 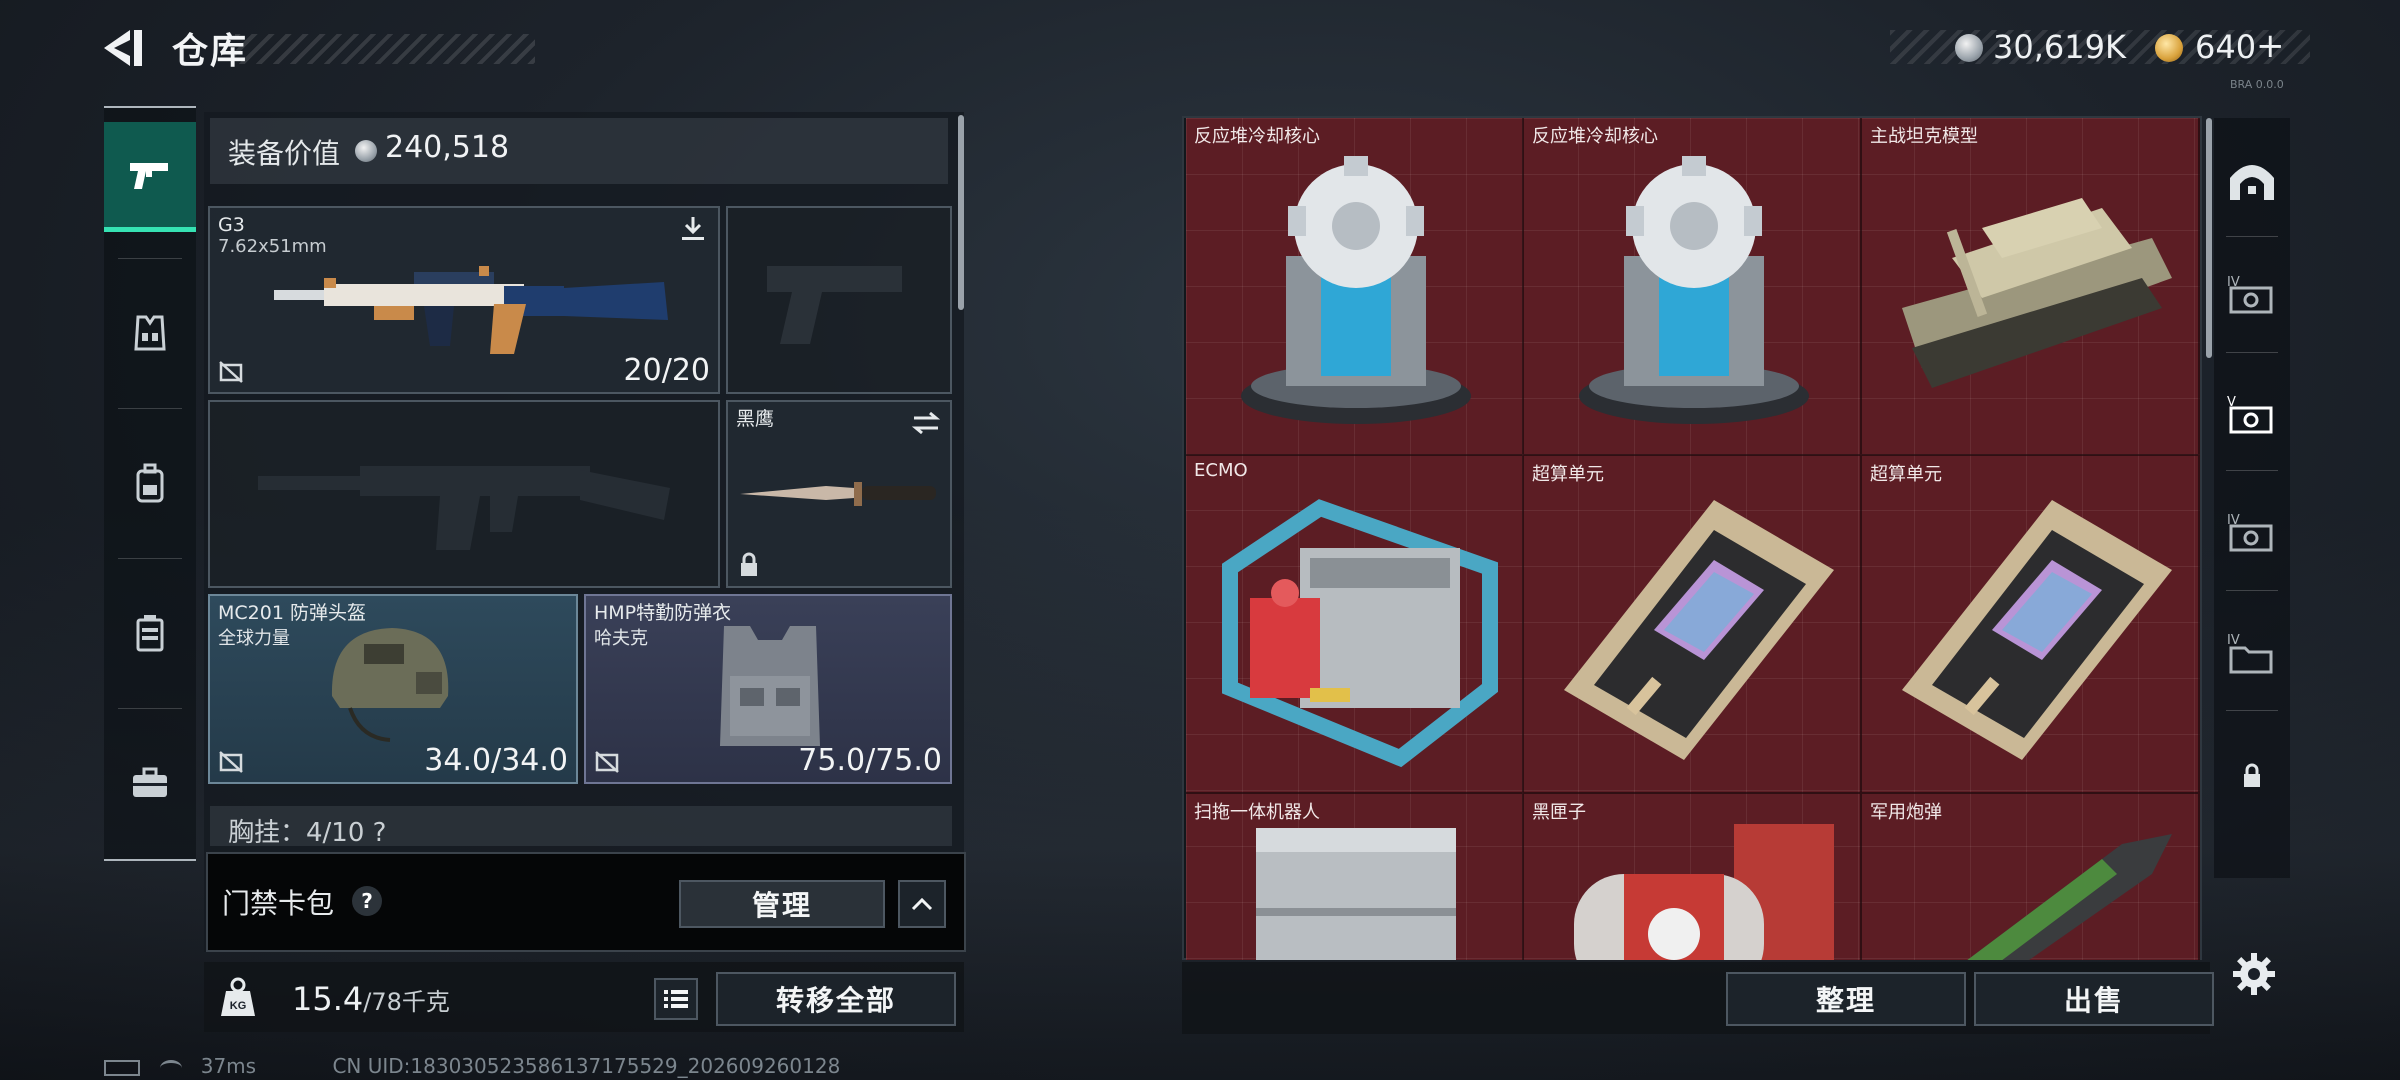 What do you see at coordinates (238, 996) in the screenshot?
I see `weight-kg-icon: KG` at bounding box center [238, 996].